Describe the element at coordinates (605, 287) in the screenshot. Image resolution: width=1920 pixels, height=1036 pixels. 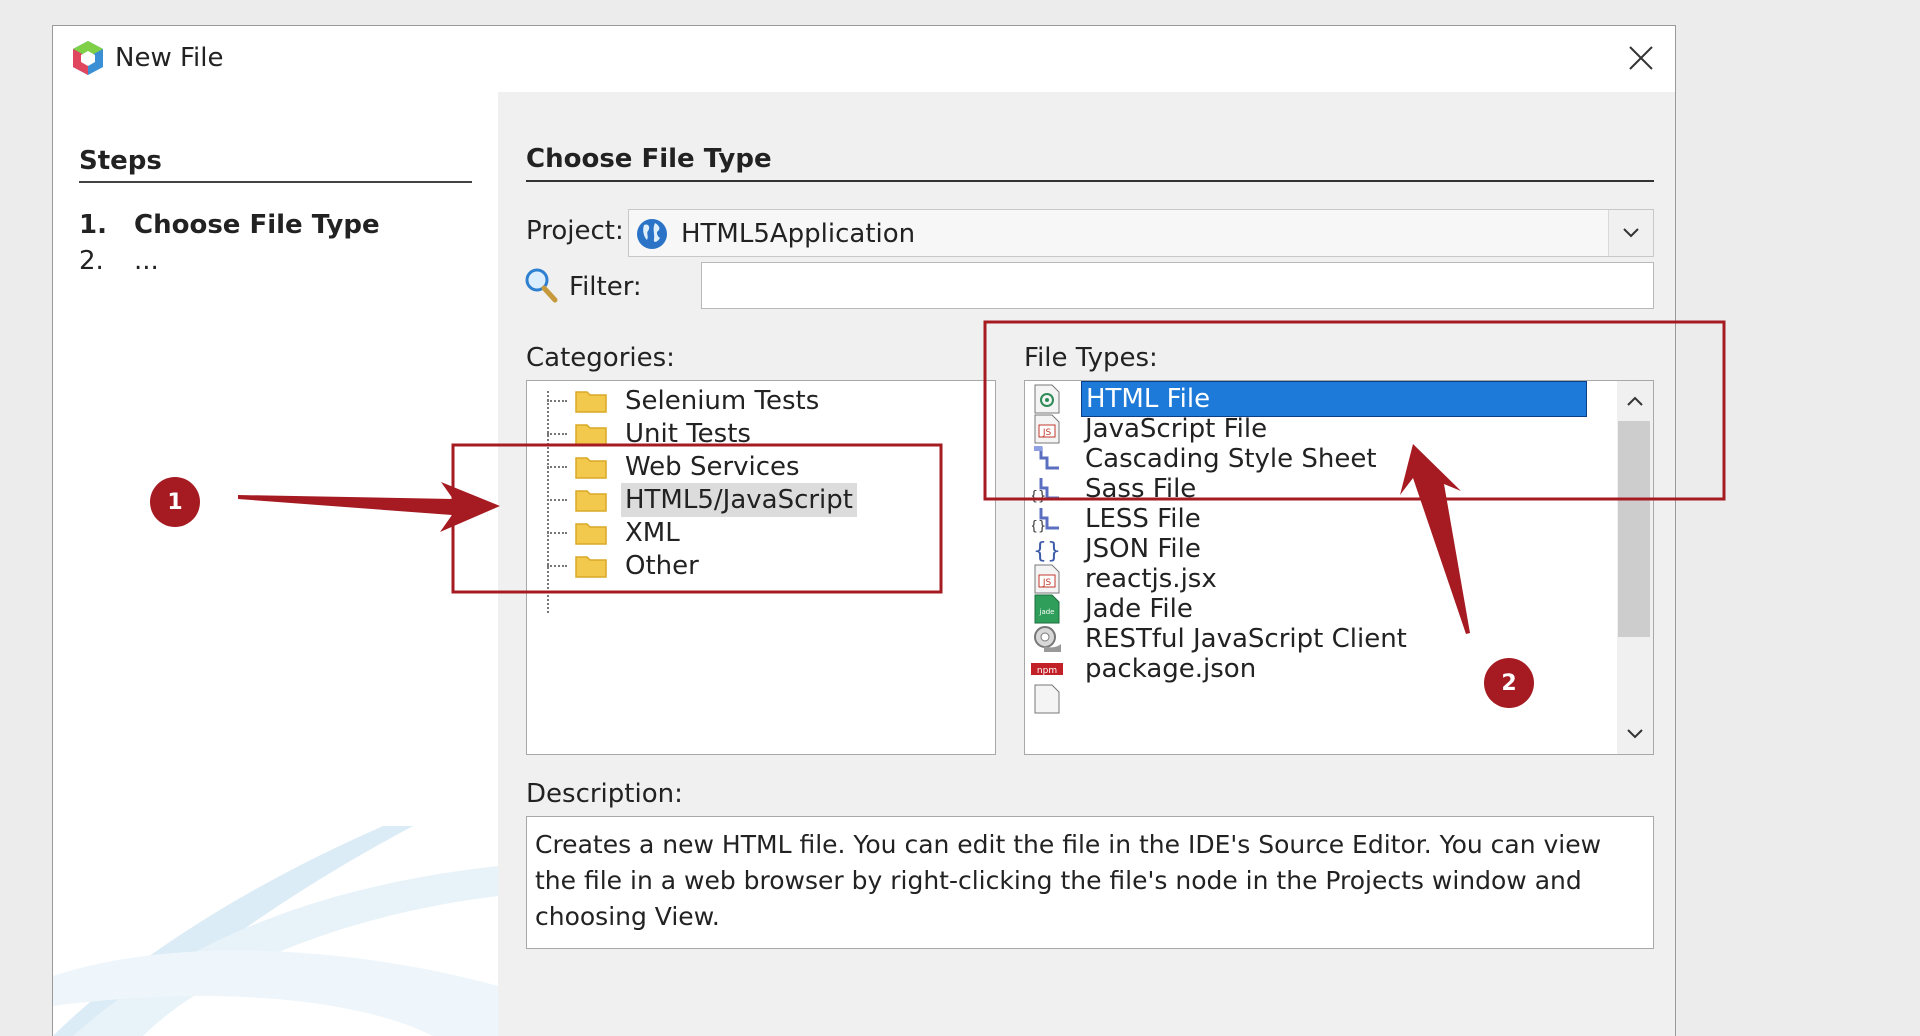
I see `filter-label: Filter:` at that location.